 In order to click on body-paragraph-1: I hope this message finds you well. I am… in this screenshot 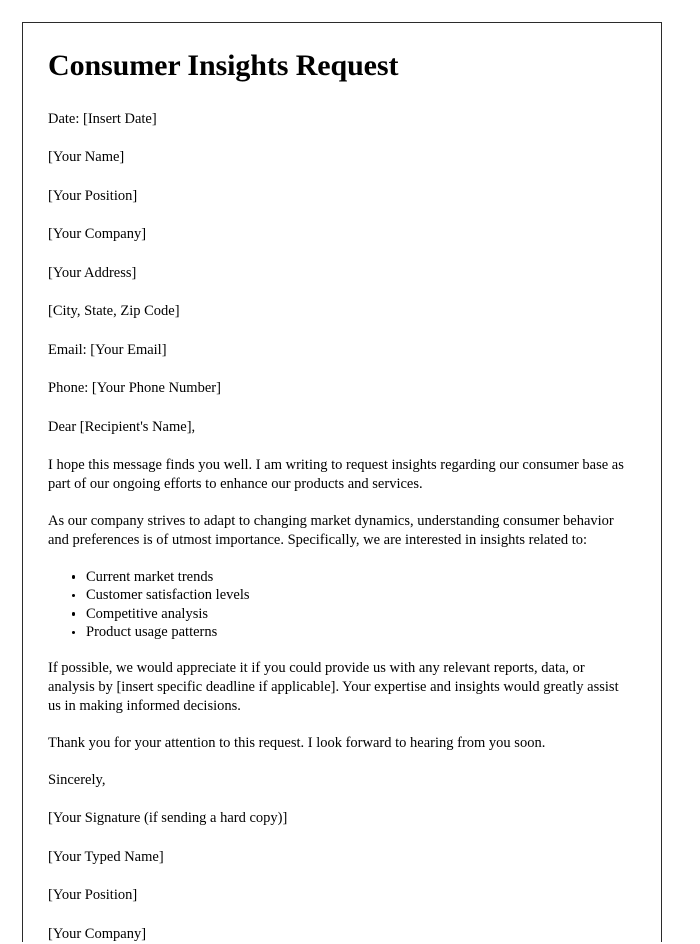, I will do `click(336, 475)`.